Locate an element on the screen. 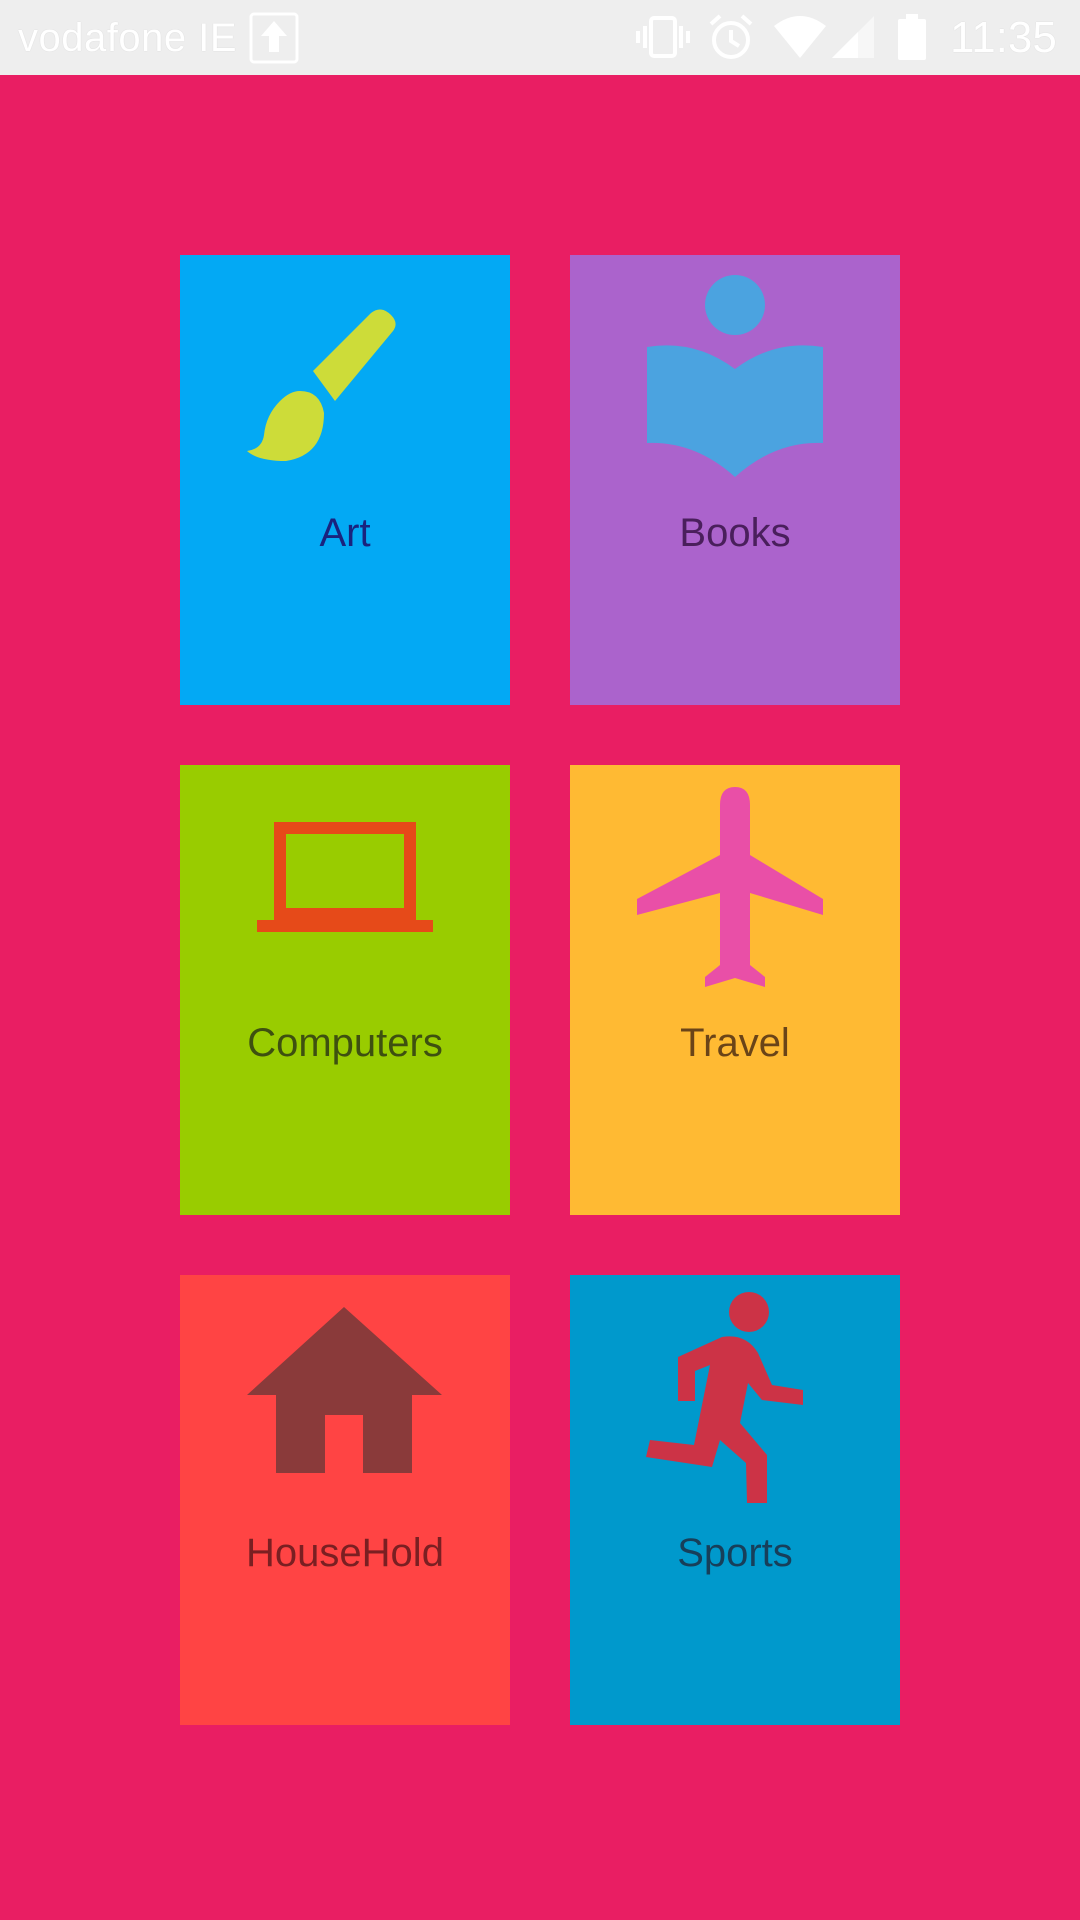 The width and height of the screenshot is (1080, 1920). house-icon is located at coordinates (344, 1390).